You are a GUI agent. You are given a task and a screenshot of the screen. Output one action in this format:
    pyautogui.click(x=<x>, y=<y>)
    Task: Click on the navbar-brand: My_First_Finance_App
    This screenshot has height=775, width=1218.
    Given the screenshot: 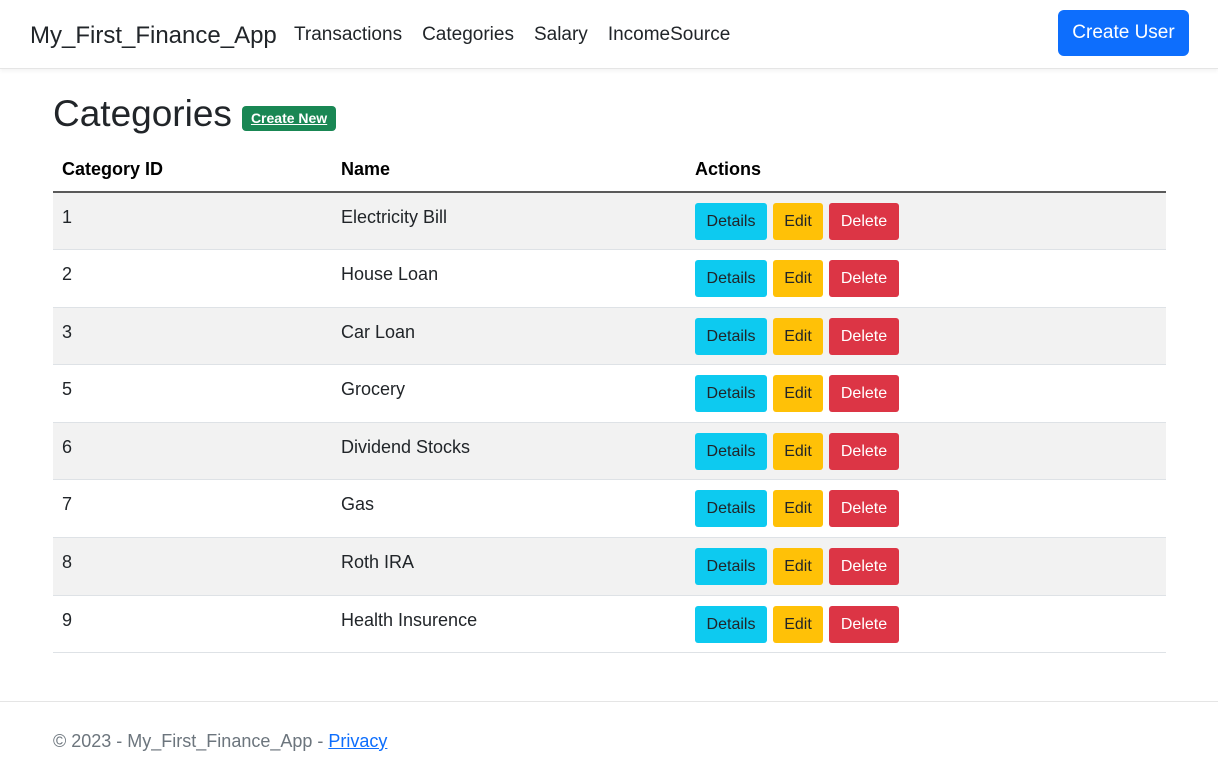 What is the action you would take?
    pyautogui.click(x=153, y=36)
    